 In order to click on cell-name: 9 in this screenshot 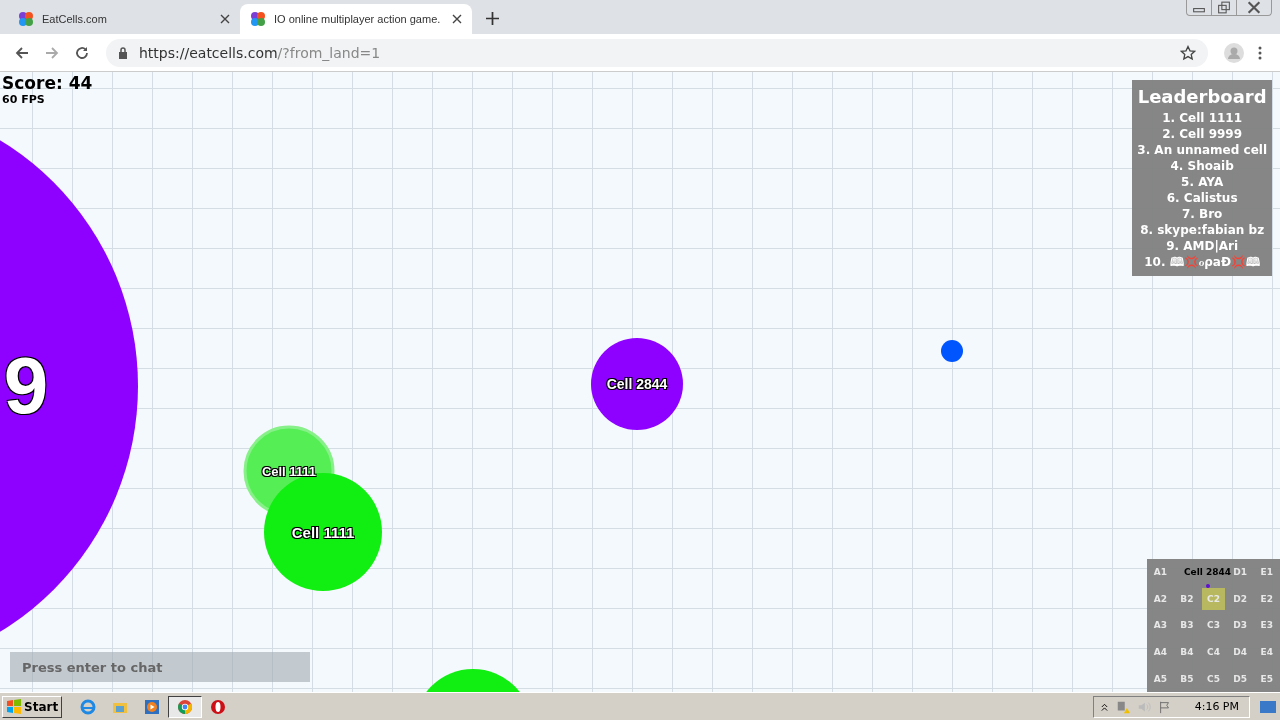, I will do `click(26, 386)`.